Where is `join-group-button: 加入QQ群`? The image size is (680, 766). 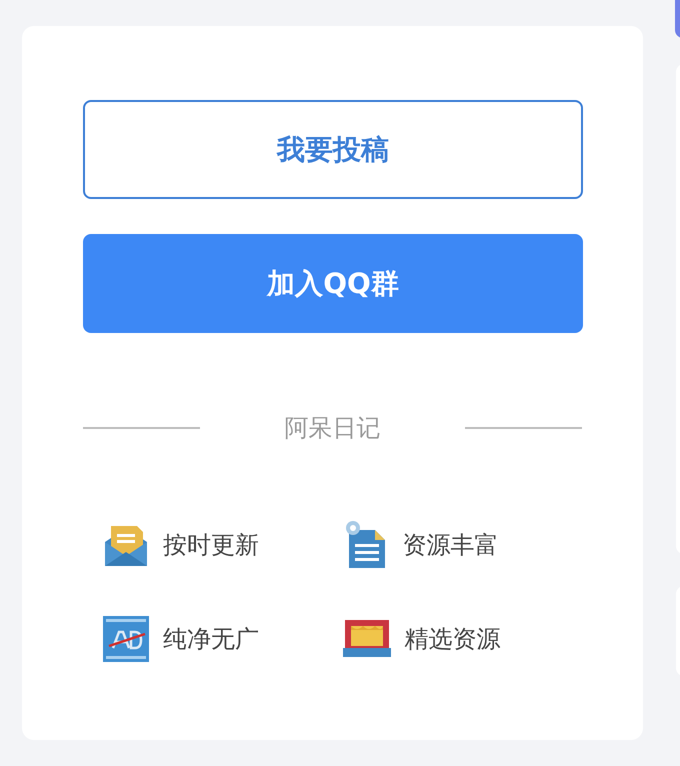
join-group-button: 加入QQ群 is located at coordinates (333, 283).